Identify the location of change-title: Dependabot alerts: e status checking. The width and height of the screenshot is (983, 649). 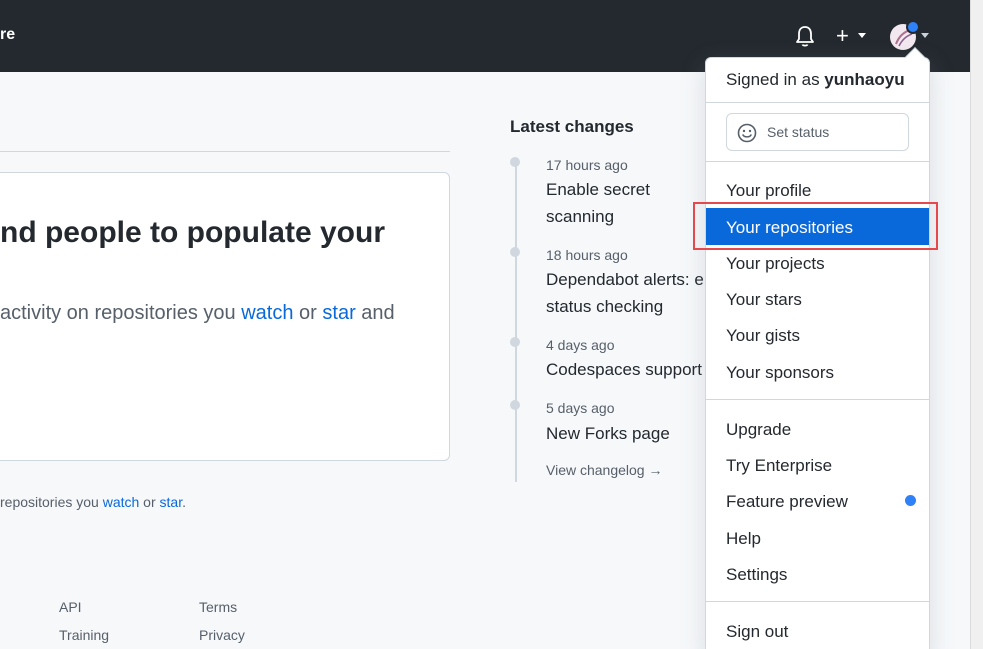
(626, 293).